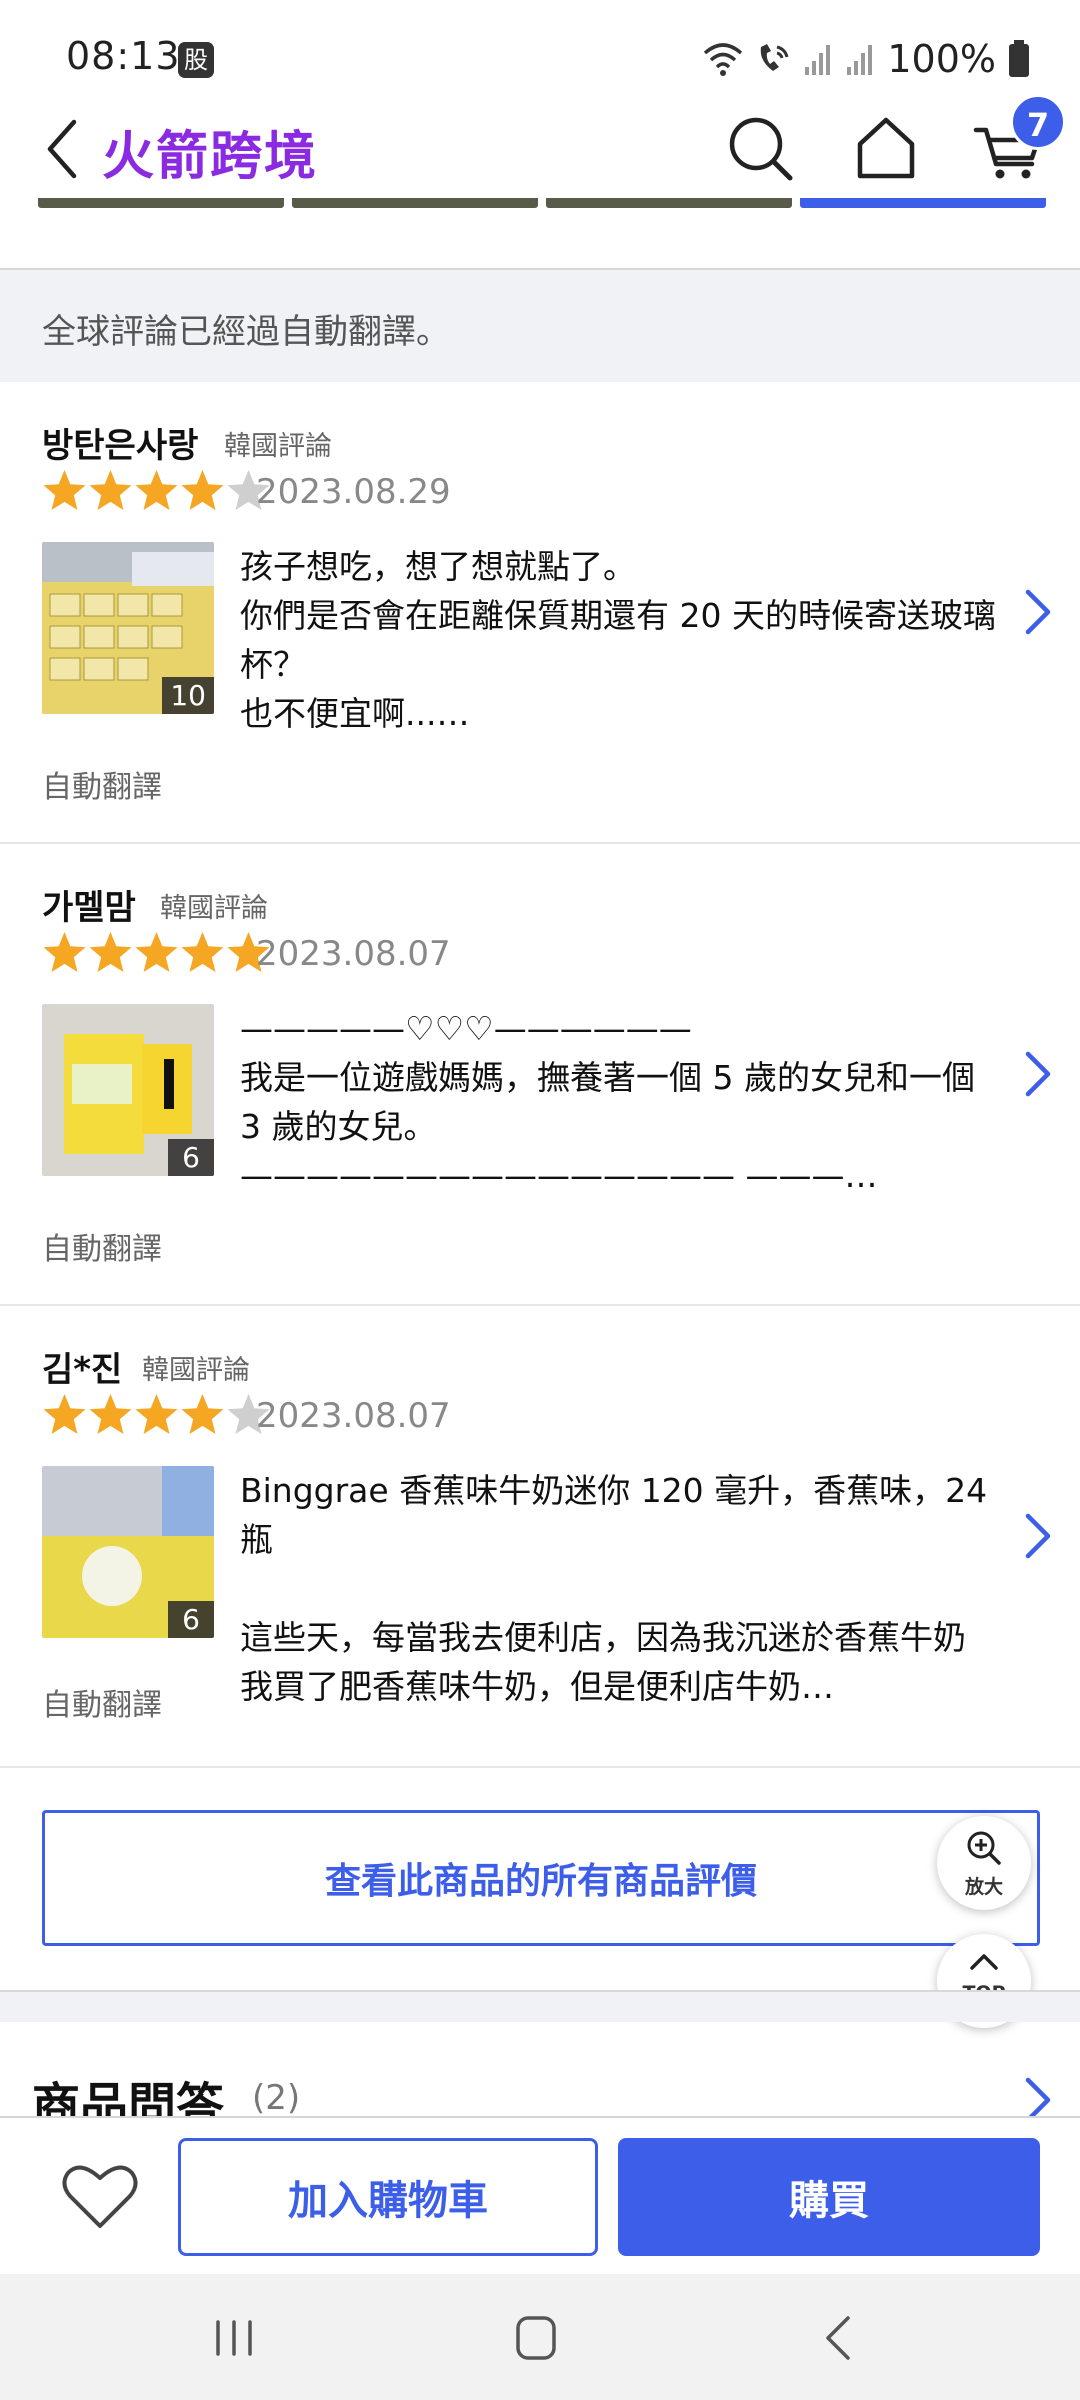 The height and width of the screenshot is (2400, 1080). I want to click on status-icons: 100%, so click(866, 59).